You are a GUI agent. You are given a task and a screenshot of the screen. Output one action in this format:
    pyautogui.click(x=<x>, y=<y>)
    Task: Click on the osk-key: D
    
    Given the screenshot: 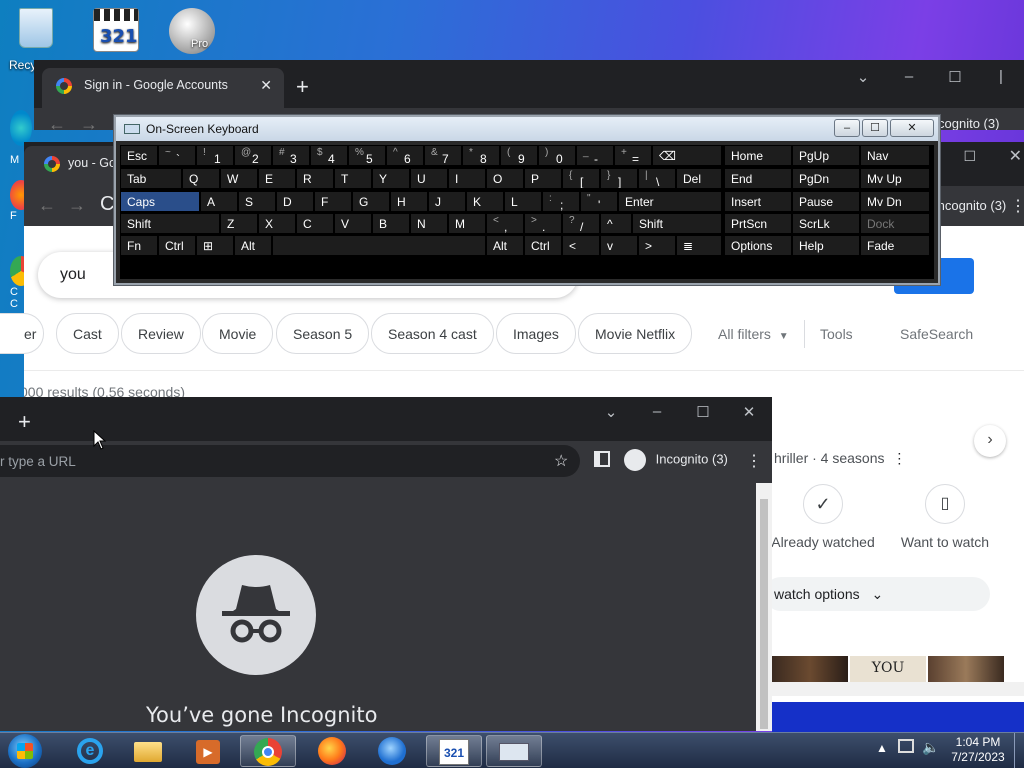 What is the action you would take?
    pyautogui.click(x=295, y=201)
    